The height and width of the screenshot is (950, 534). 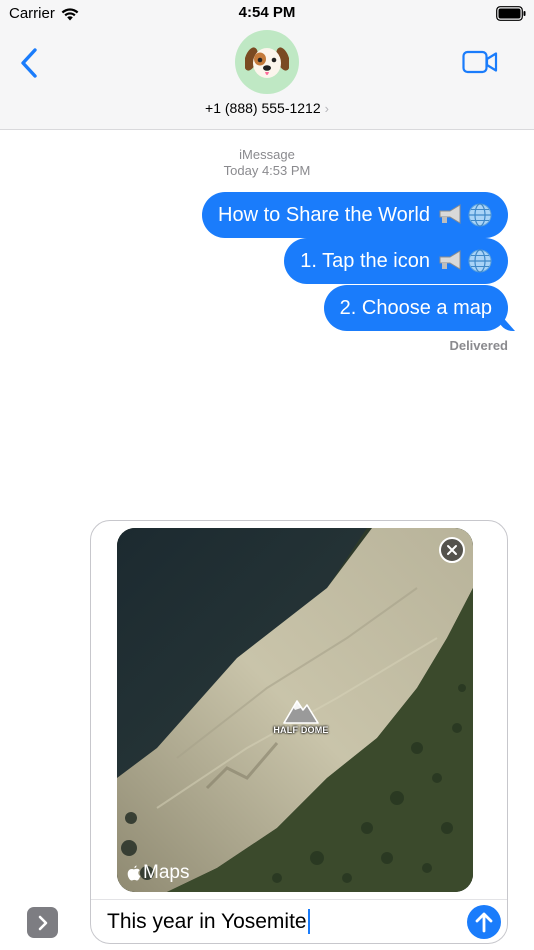 What do you see at coordinates (299, 899) in the screenshot?
I see `compose-divider` at bounding box center [299, 899].